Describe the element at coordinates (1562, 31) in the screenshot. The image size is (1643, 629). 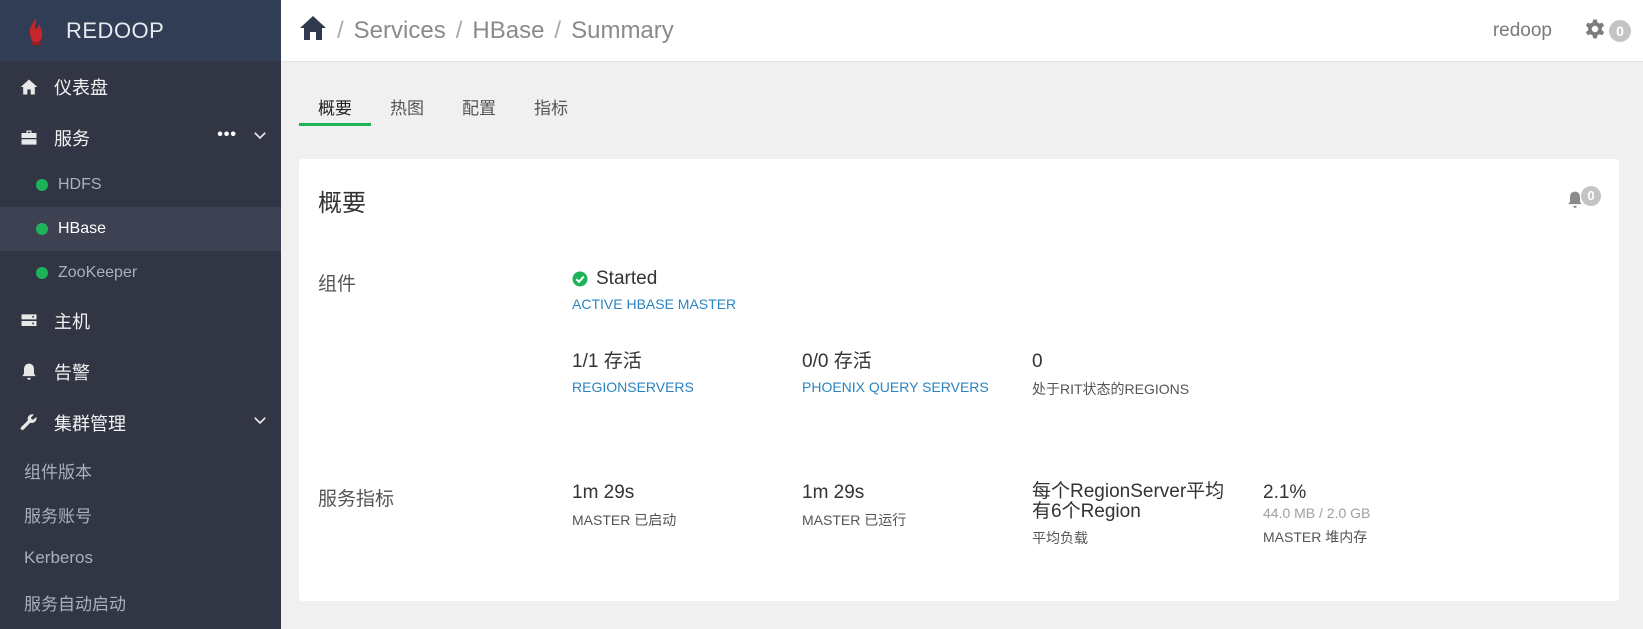
I see `top-right-controls: redoop 0` at that location.